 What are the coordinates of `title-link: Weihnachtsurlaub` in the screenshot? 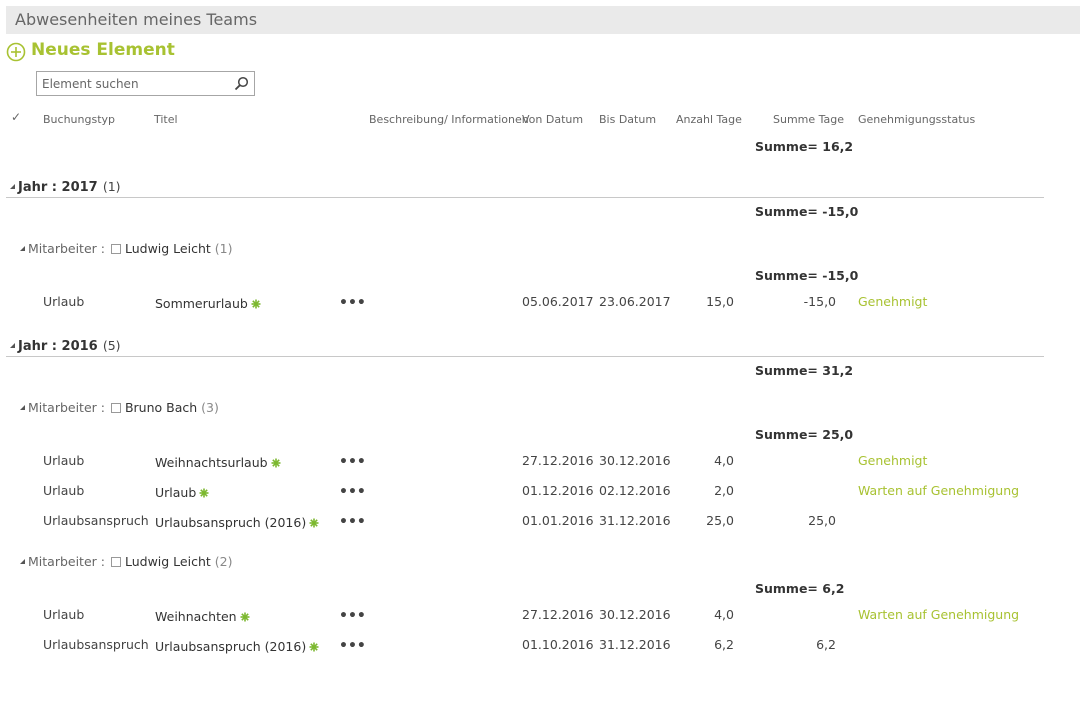 It's located at (211, 462).